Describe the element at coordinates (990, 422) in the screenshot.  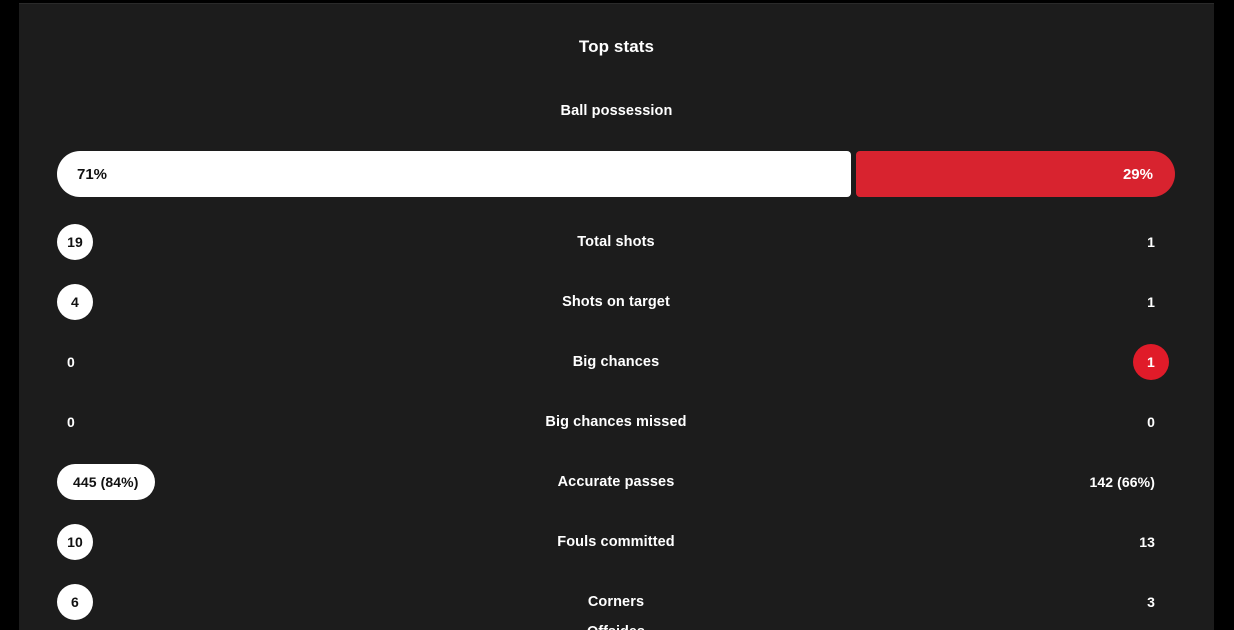
I see `stat-right-cell: 0` at that location.